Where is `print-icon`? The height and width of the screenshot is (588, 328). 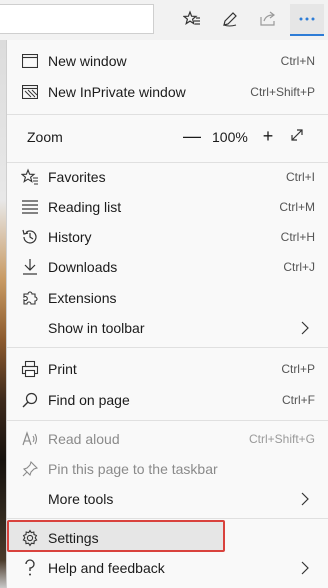
print-icon is located at coordinates (30, 369).